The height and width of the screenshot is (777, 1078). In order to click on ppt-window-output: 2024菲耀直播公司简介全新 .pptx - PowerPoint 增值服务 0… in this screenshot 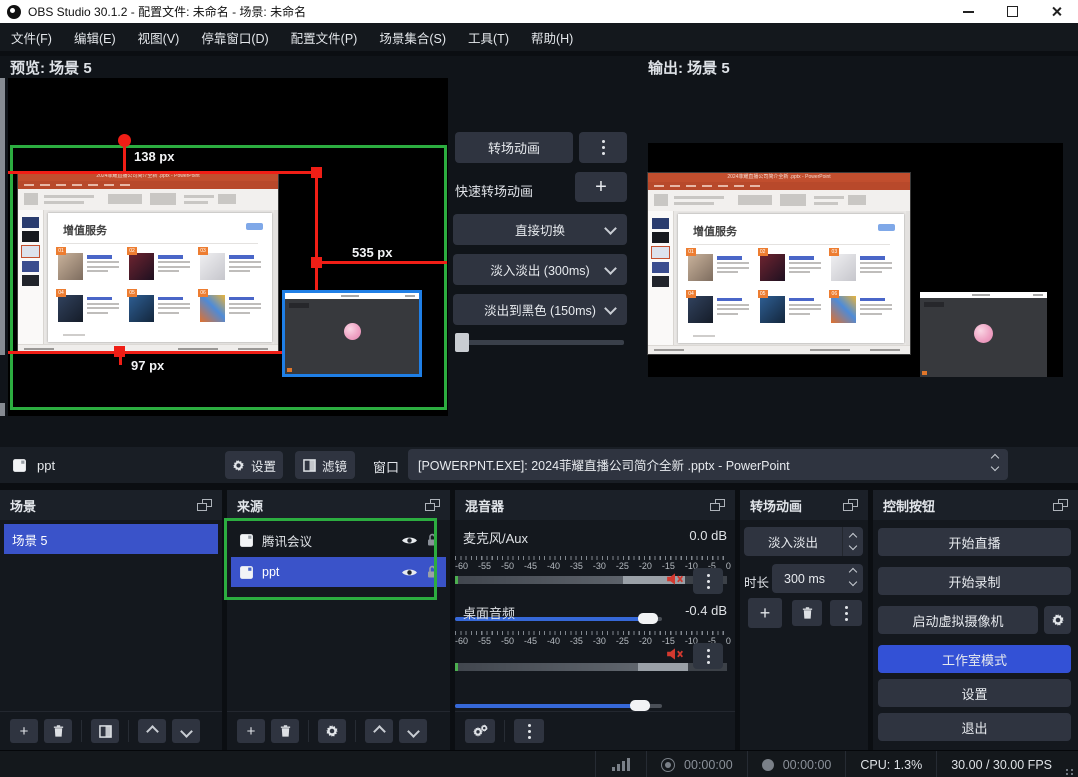, I will do `click(779, 263)`.